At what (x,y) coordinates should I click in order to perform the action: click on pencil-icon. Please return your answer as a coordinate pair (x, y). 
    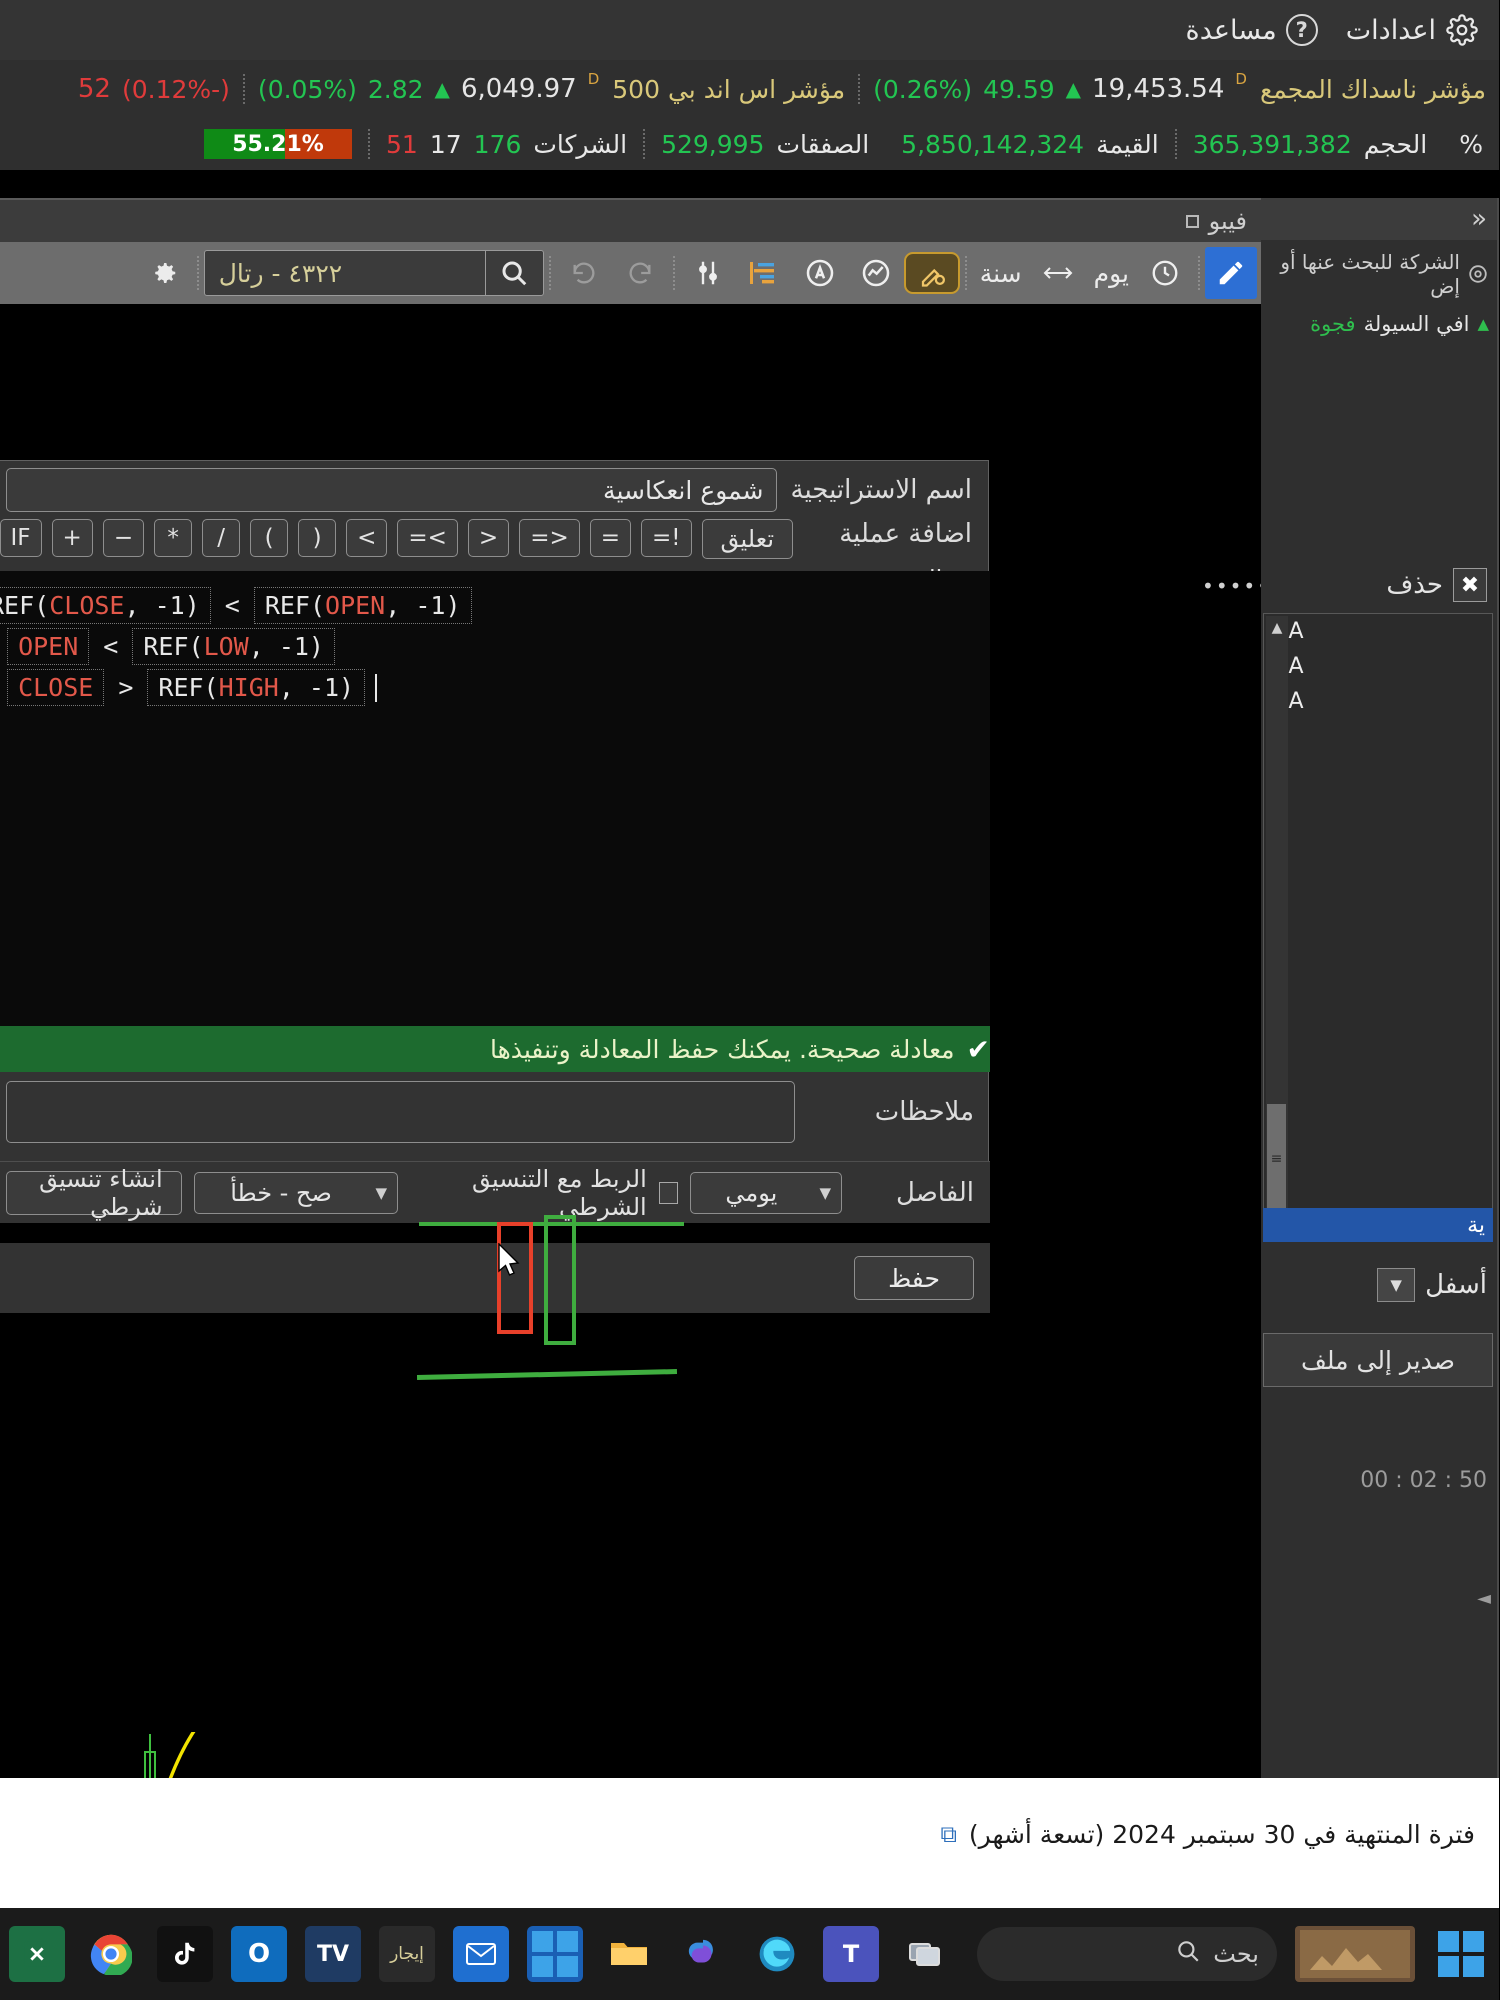
    Looking at the image, I should click on (1232, 273).